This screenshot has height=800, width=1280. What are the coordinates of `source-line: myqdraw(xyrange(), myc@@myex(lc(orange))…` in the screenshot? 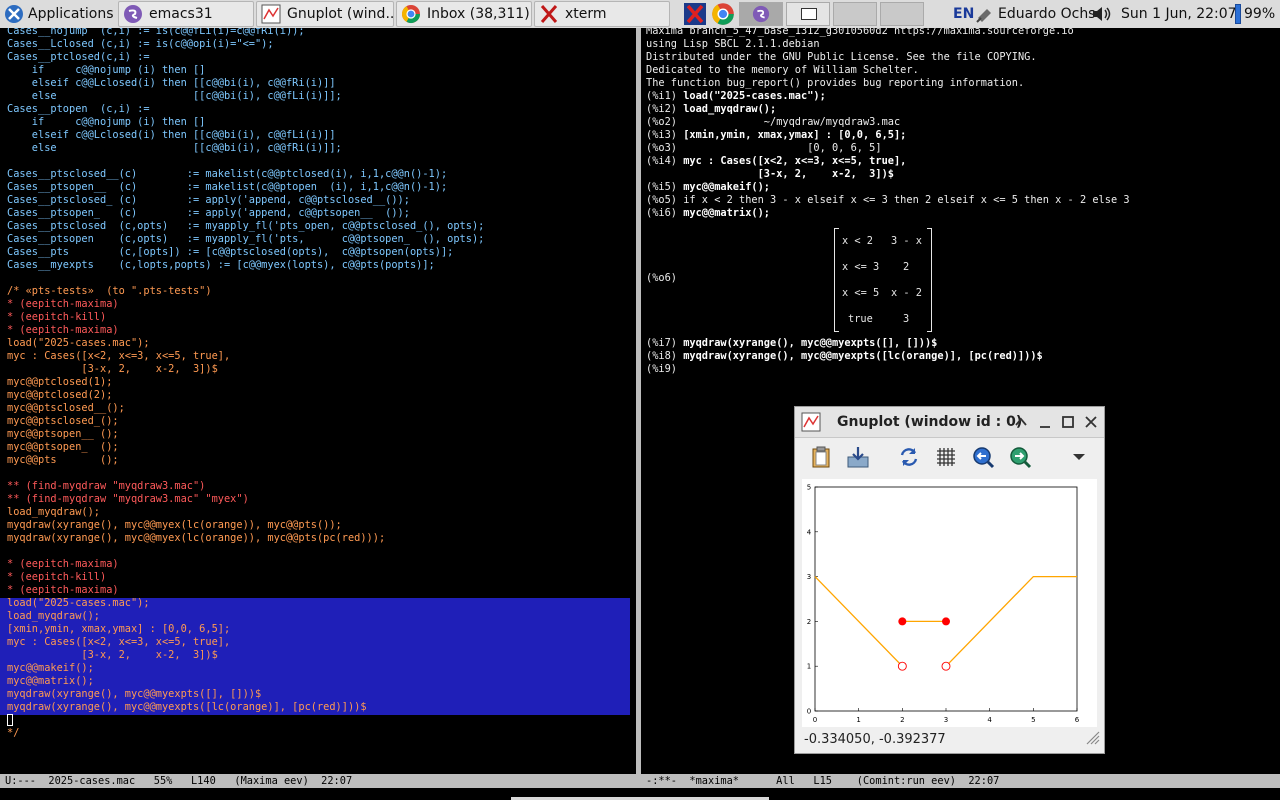 It's located at (196, 538).